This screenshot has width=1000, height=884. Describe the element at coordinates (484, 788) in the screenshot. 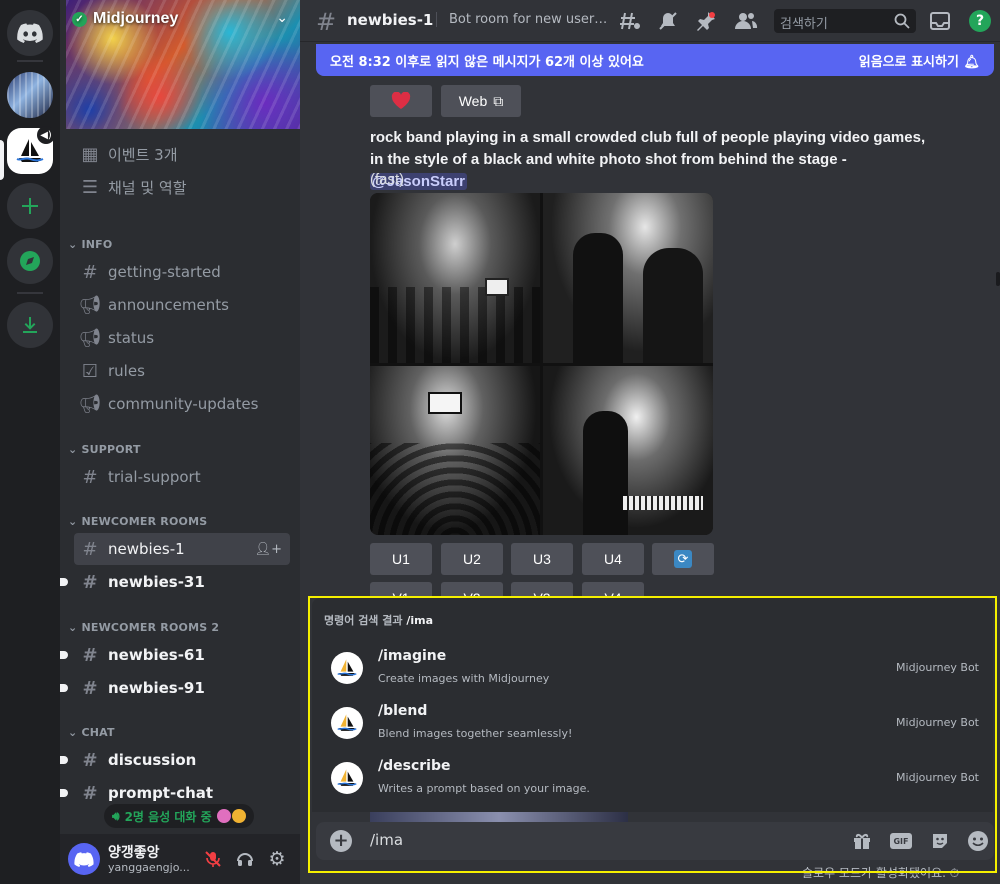

I see `command-description: Writes a prompt based on your image.` at that location.